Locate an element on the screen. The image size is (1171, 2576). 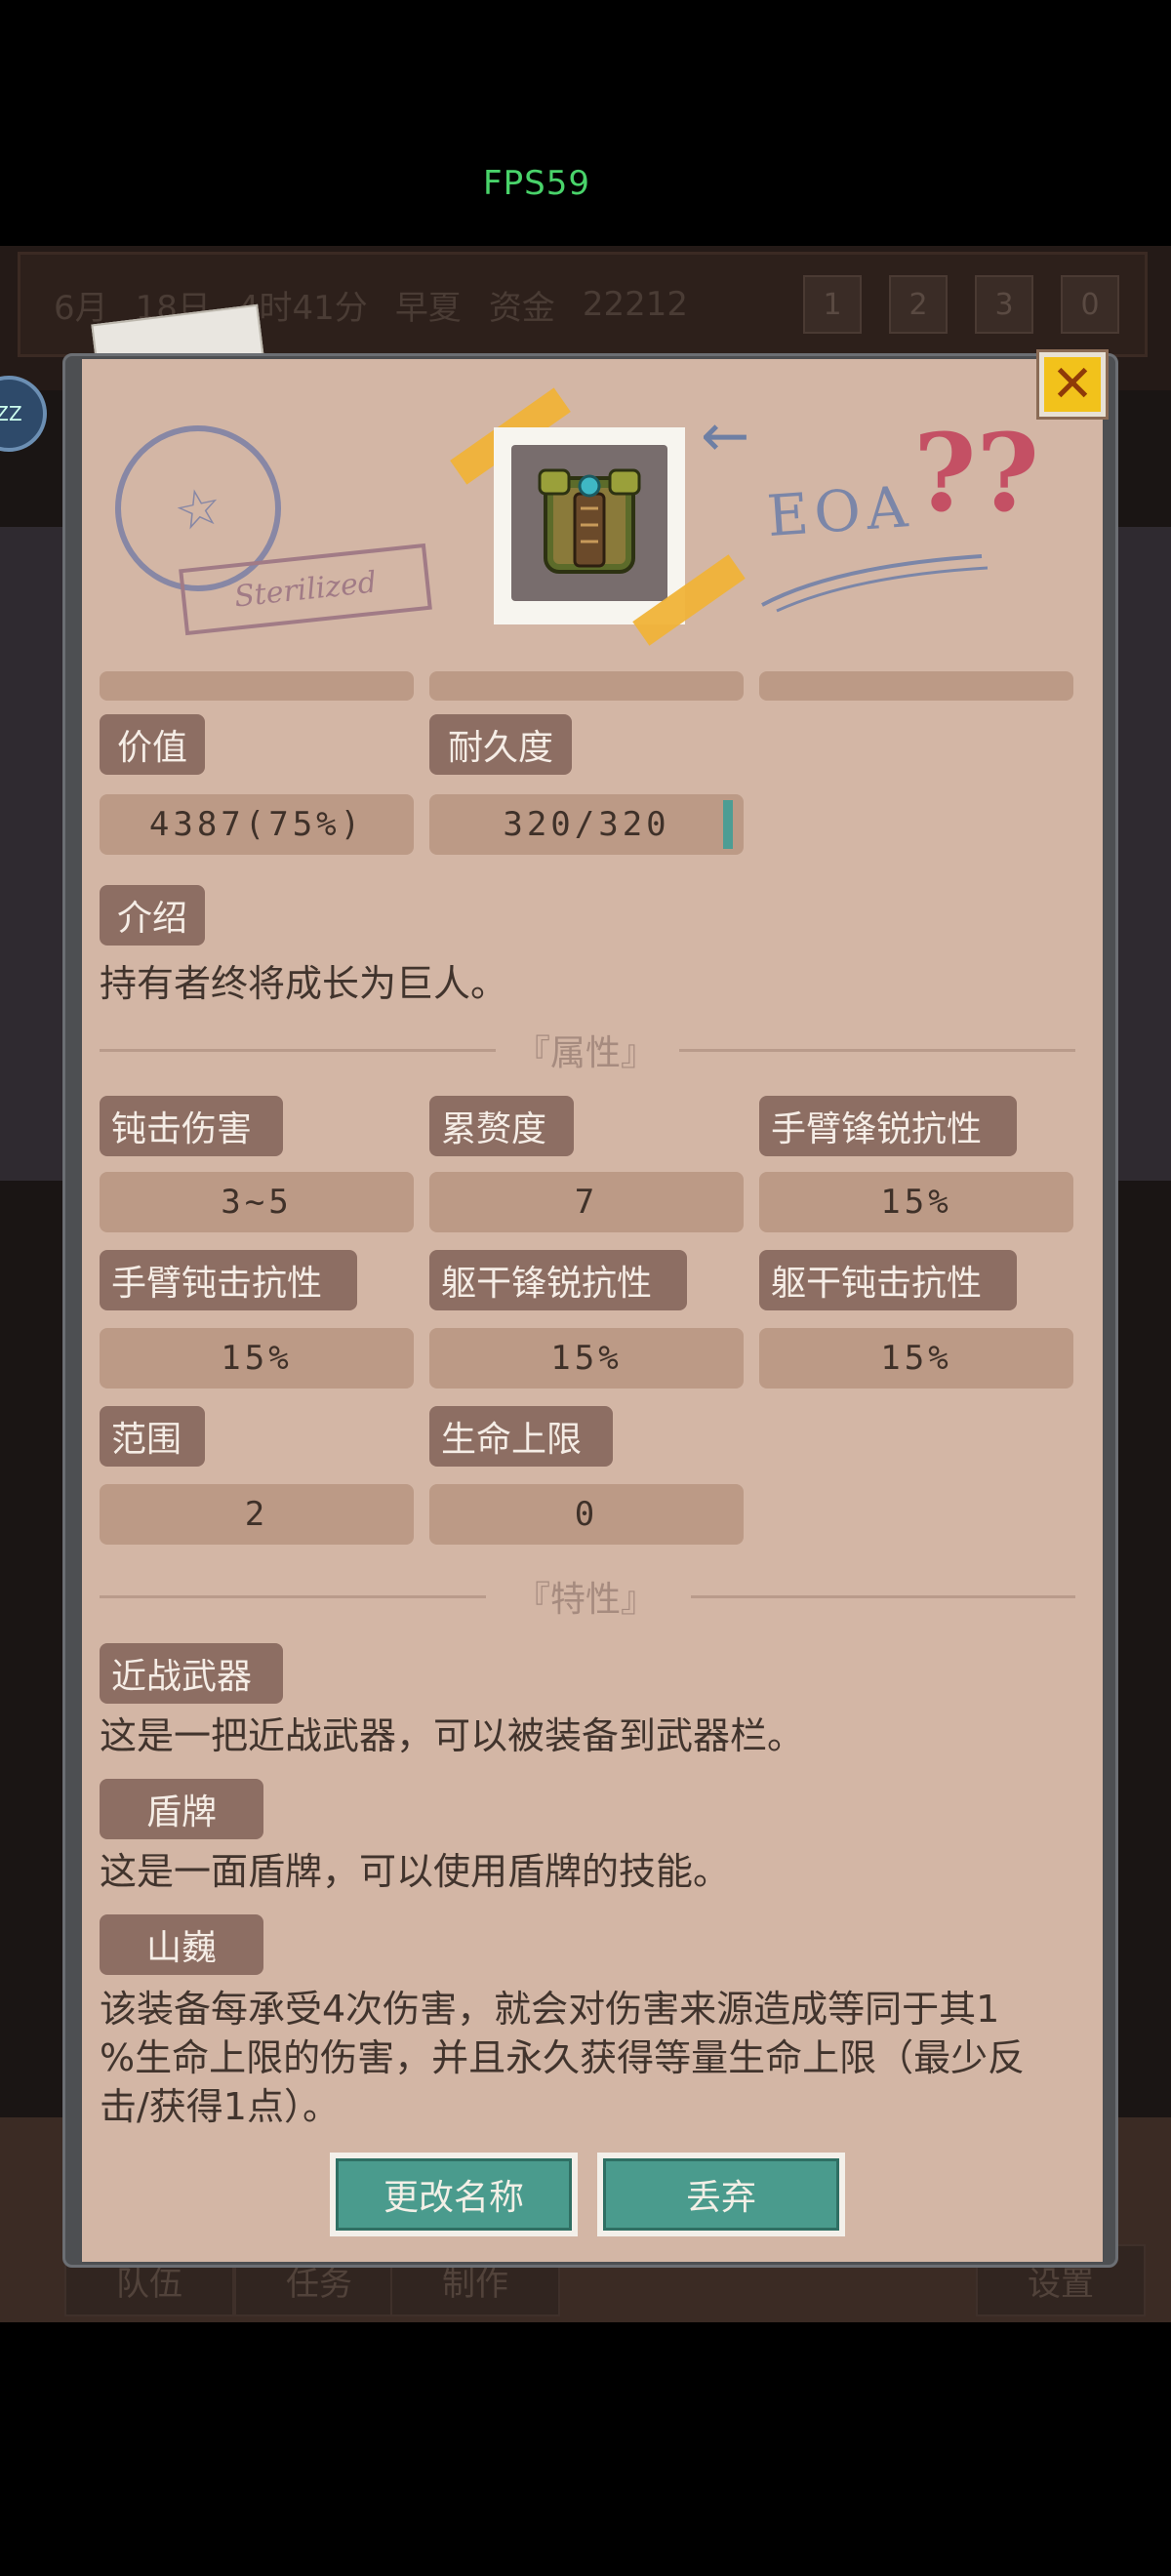
star-icon: ☆ is located at coordinates (198, 508).